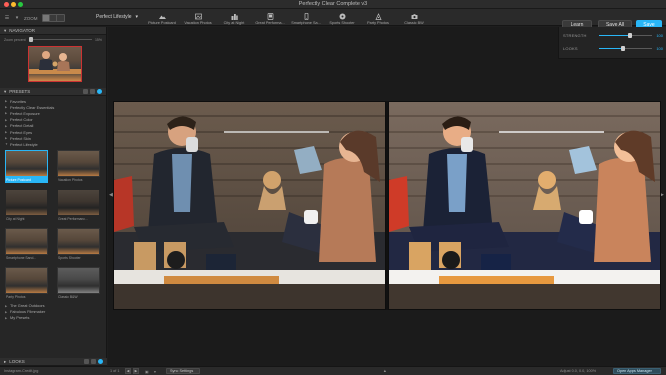  What do you see at coordinates (342, 23) in the screenshot?
I see `preset-strip-label: Sports Shooter` at bounding box center [342, 23].